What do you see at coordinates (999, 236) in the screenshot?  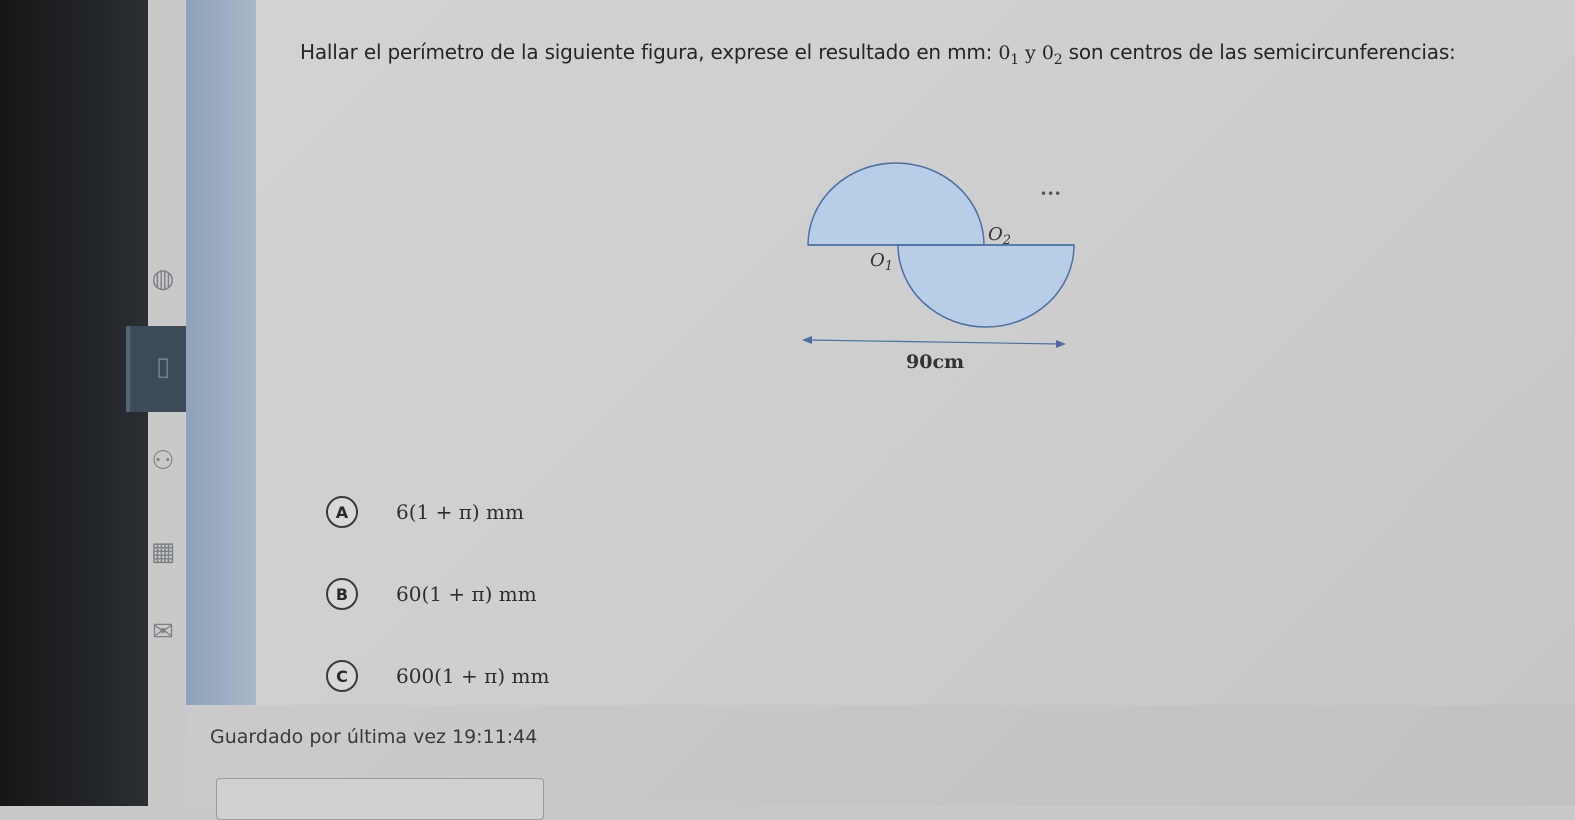 I see `figure-label-o2: O2` at bounding box center [999, 236].